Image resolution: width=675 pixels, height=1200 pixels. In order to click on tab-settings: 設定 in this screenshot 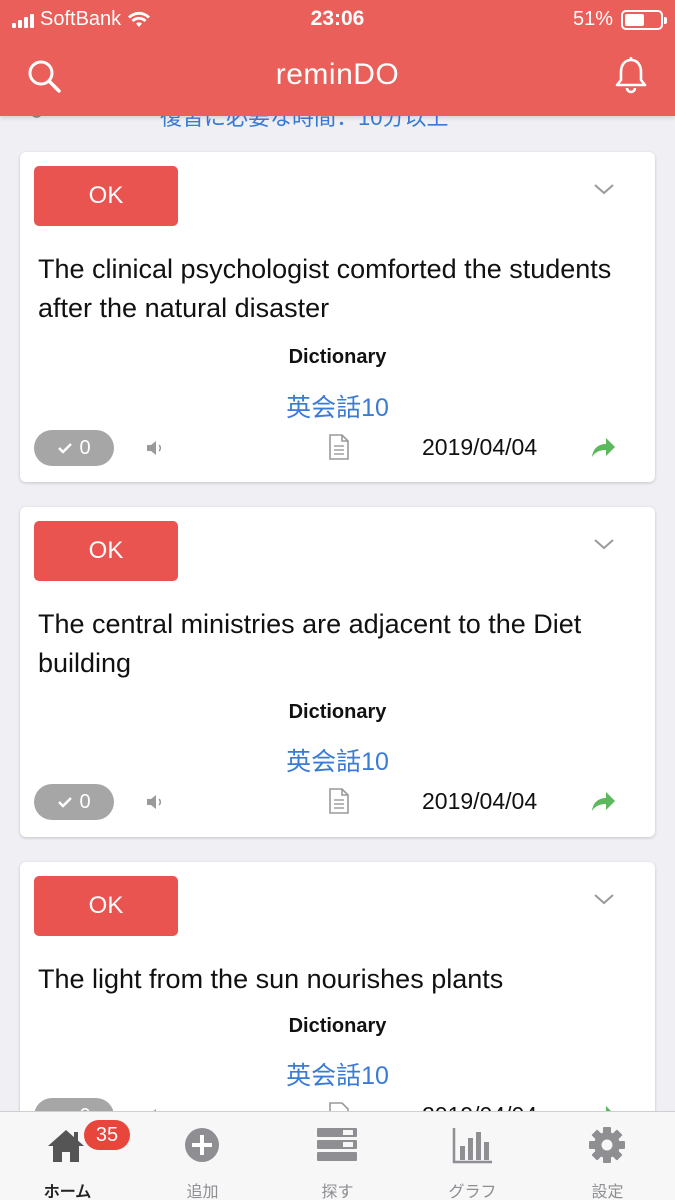, I will do `click(607, 1156)`.